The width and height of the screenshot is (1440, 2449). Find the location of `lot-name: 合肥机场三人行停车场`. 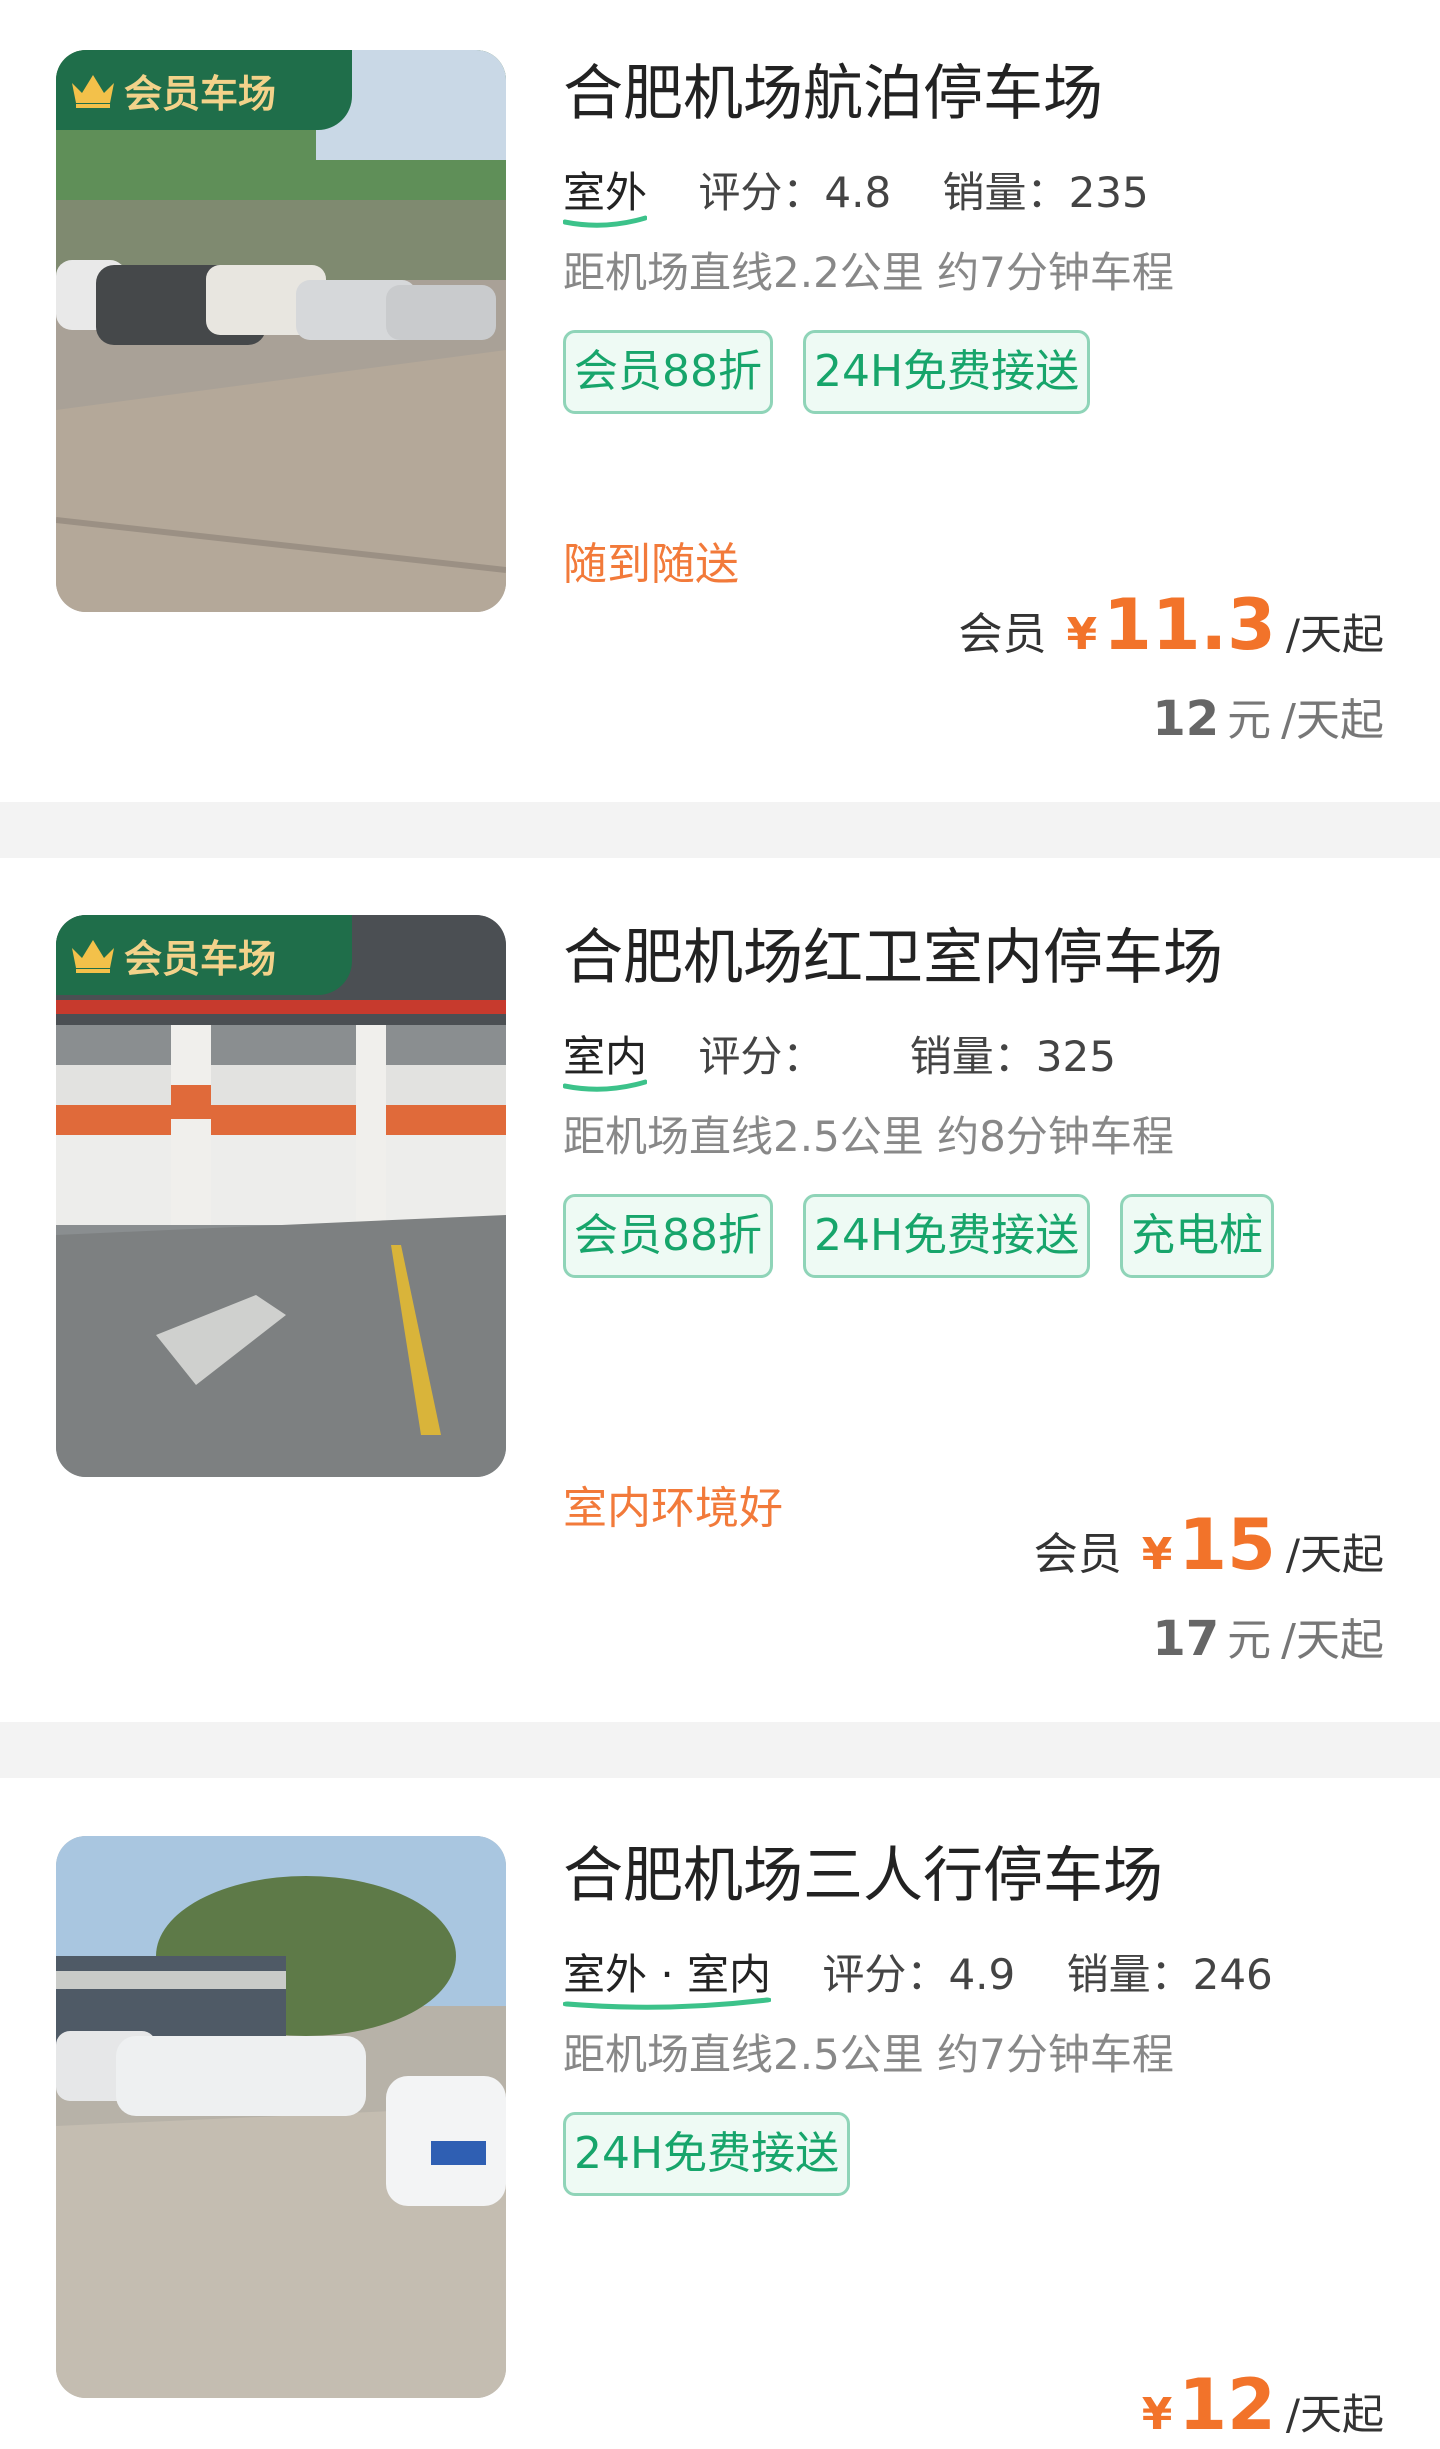

lot-name: 合肥机场三人行停车场 is located at coordinates (863, 1876).